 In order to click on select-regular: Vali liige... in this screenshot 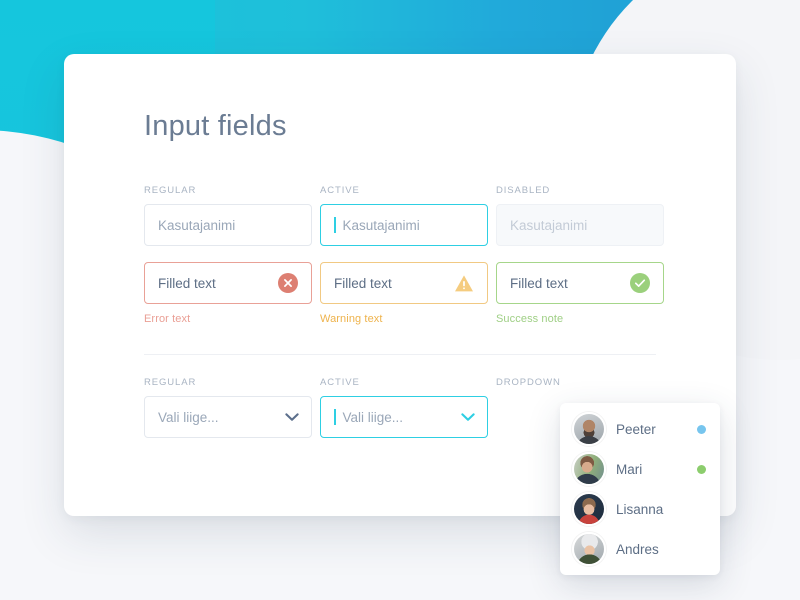, I will do `click(228, 417)`.